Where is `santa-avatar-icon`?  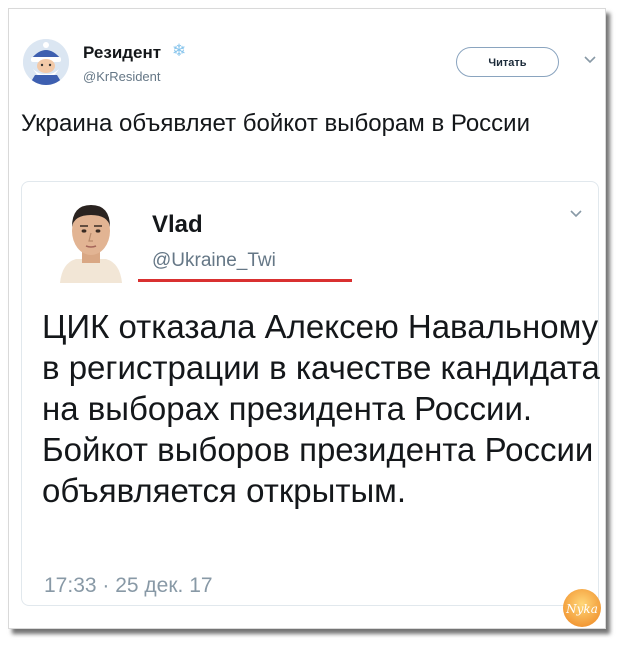 santa-avatar-icon is located at coordinates (46, 62).